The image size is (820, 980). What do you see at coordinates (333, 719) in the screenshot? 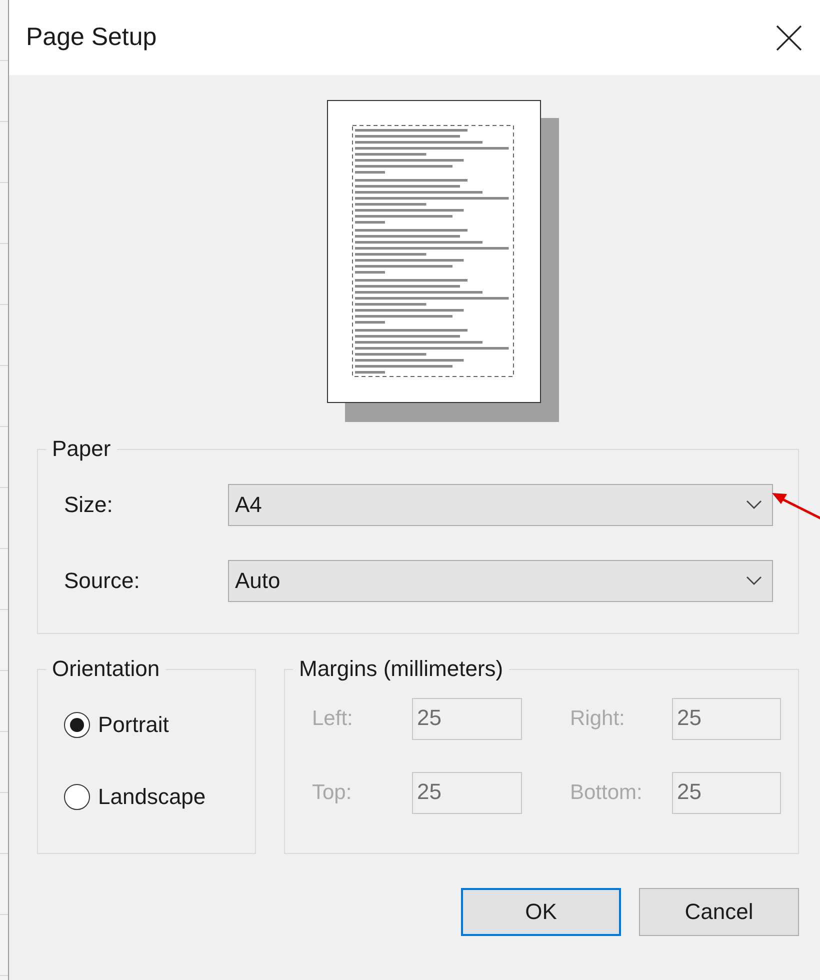
I see `field-label: Left:` at bounding box center [333, 719].